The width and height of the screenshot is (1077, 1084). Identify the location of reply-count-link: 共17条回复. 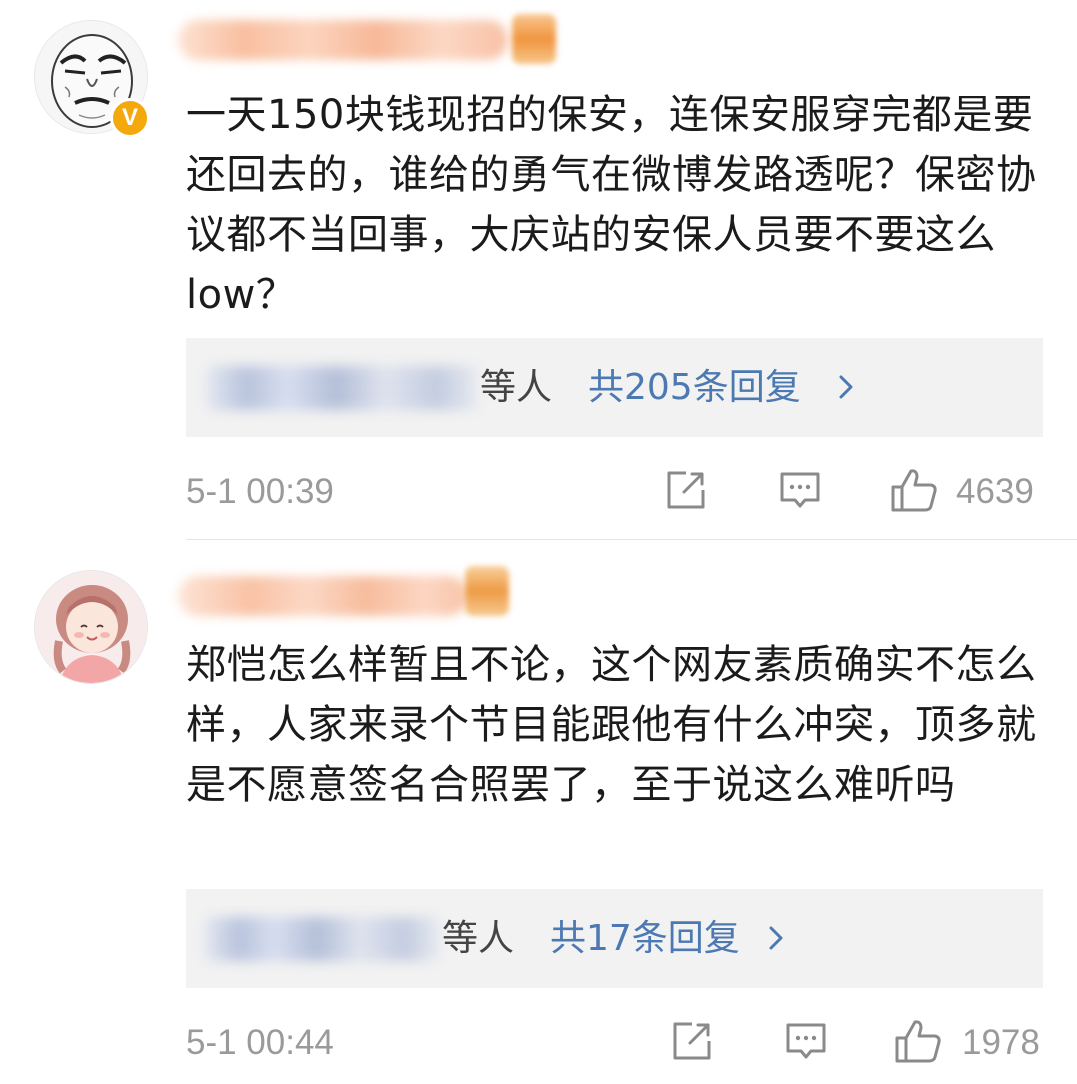
(645, 939).